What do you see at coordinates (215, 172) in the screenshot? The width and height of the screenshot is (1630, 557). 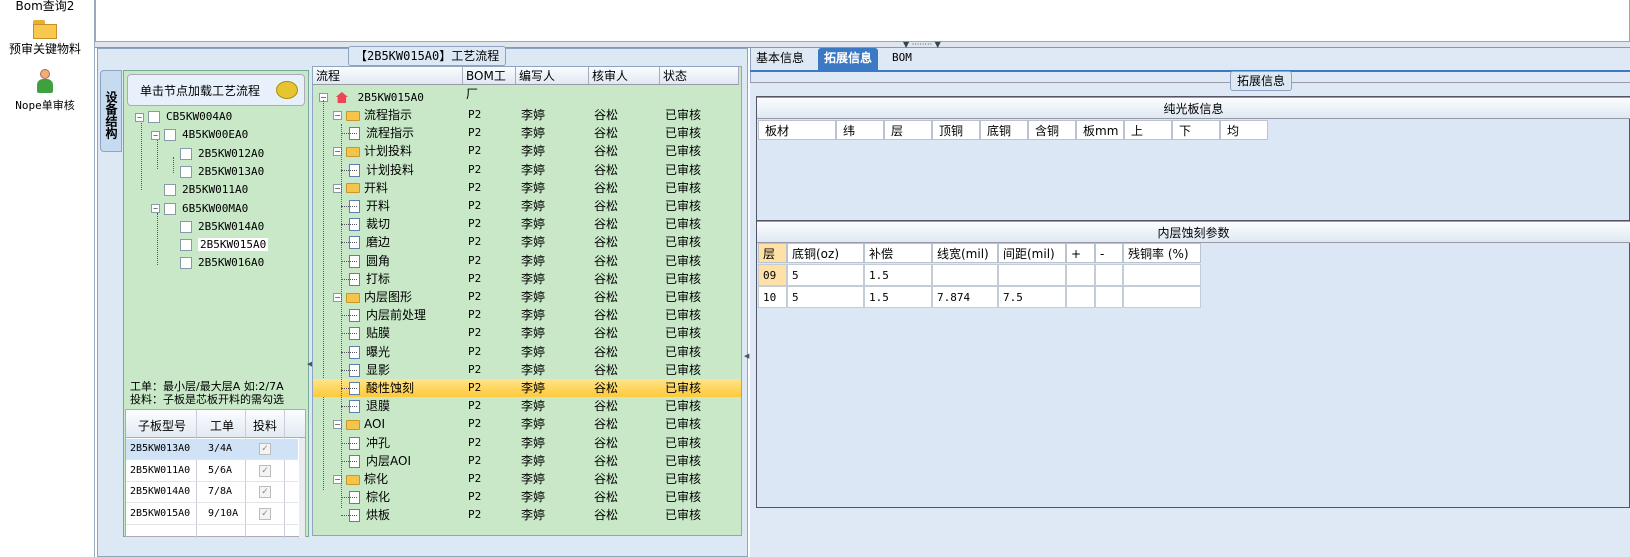 I see `tree-node: 2B5KW013A0` at bounding box center [215, 172].